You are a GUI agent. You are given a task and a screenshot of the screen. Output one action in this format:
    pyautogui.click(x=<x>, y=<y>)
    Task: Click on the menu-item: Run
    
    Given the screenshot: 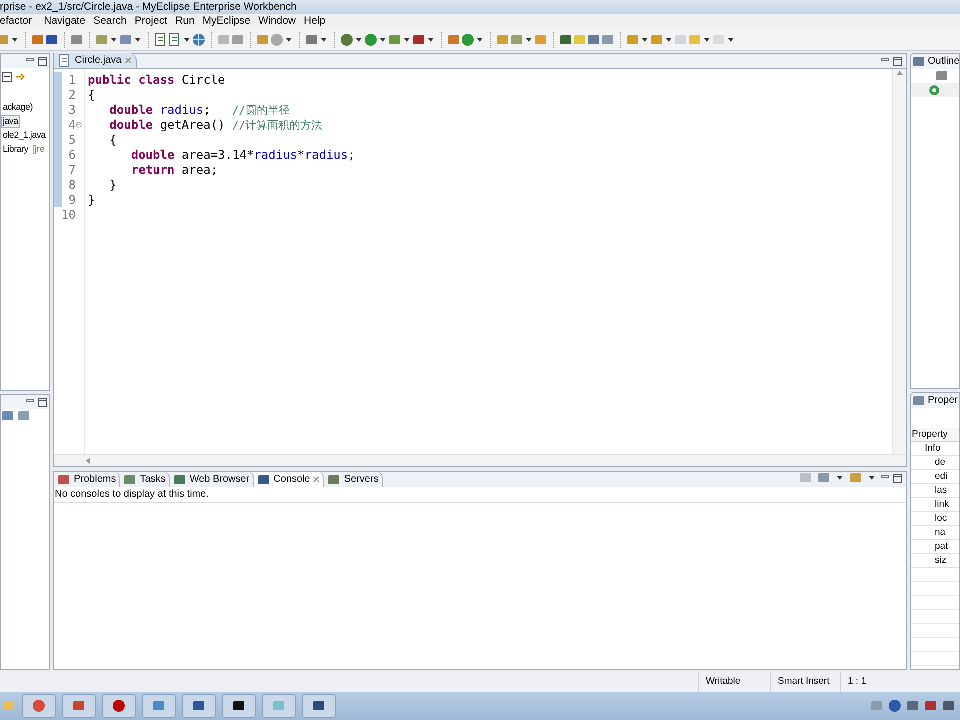 What is the action you would take?
    pyautogui.click(x=185, y=21)
    